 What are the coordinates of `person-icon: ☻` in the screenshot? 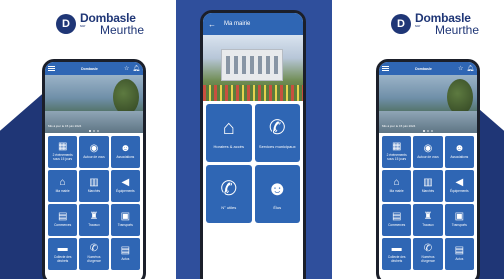 It's located at (277, 188).